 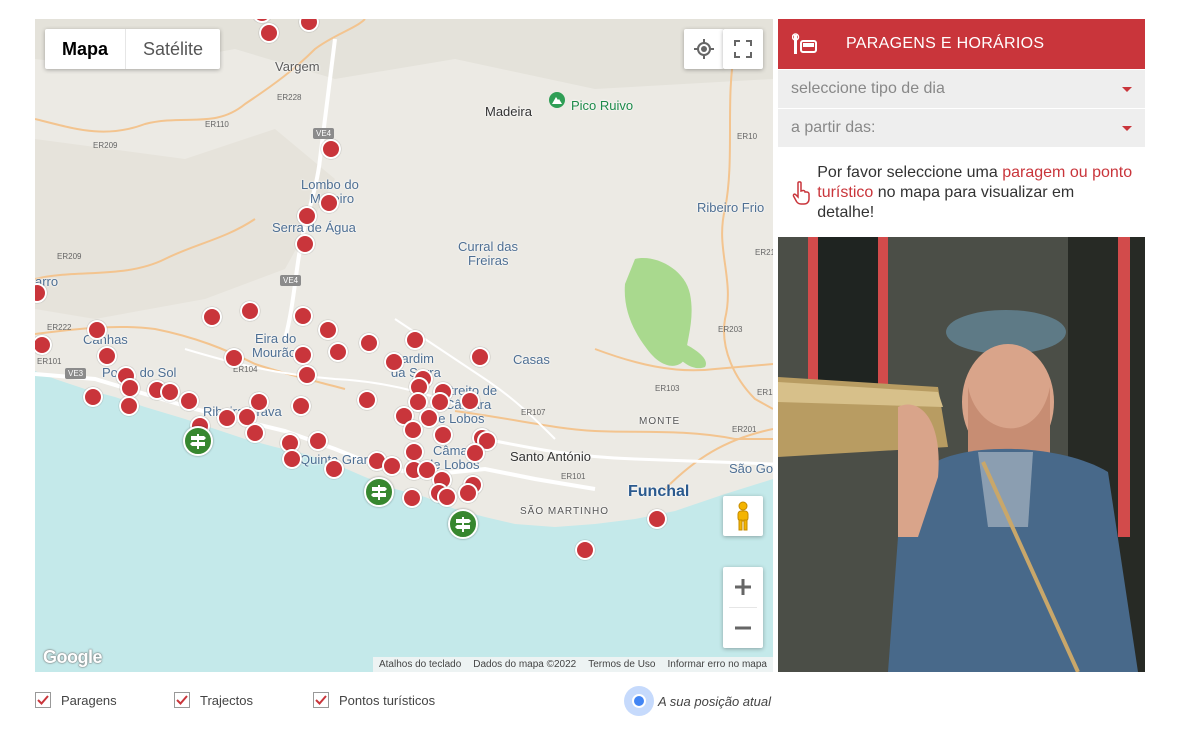 I want to click on report-error-link: Informar erro no mapa, so click(x=718, y=664).